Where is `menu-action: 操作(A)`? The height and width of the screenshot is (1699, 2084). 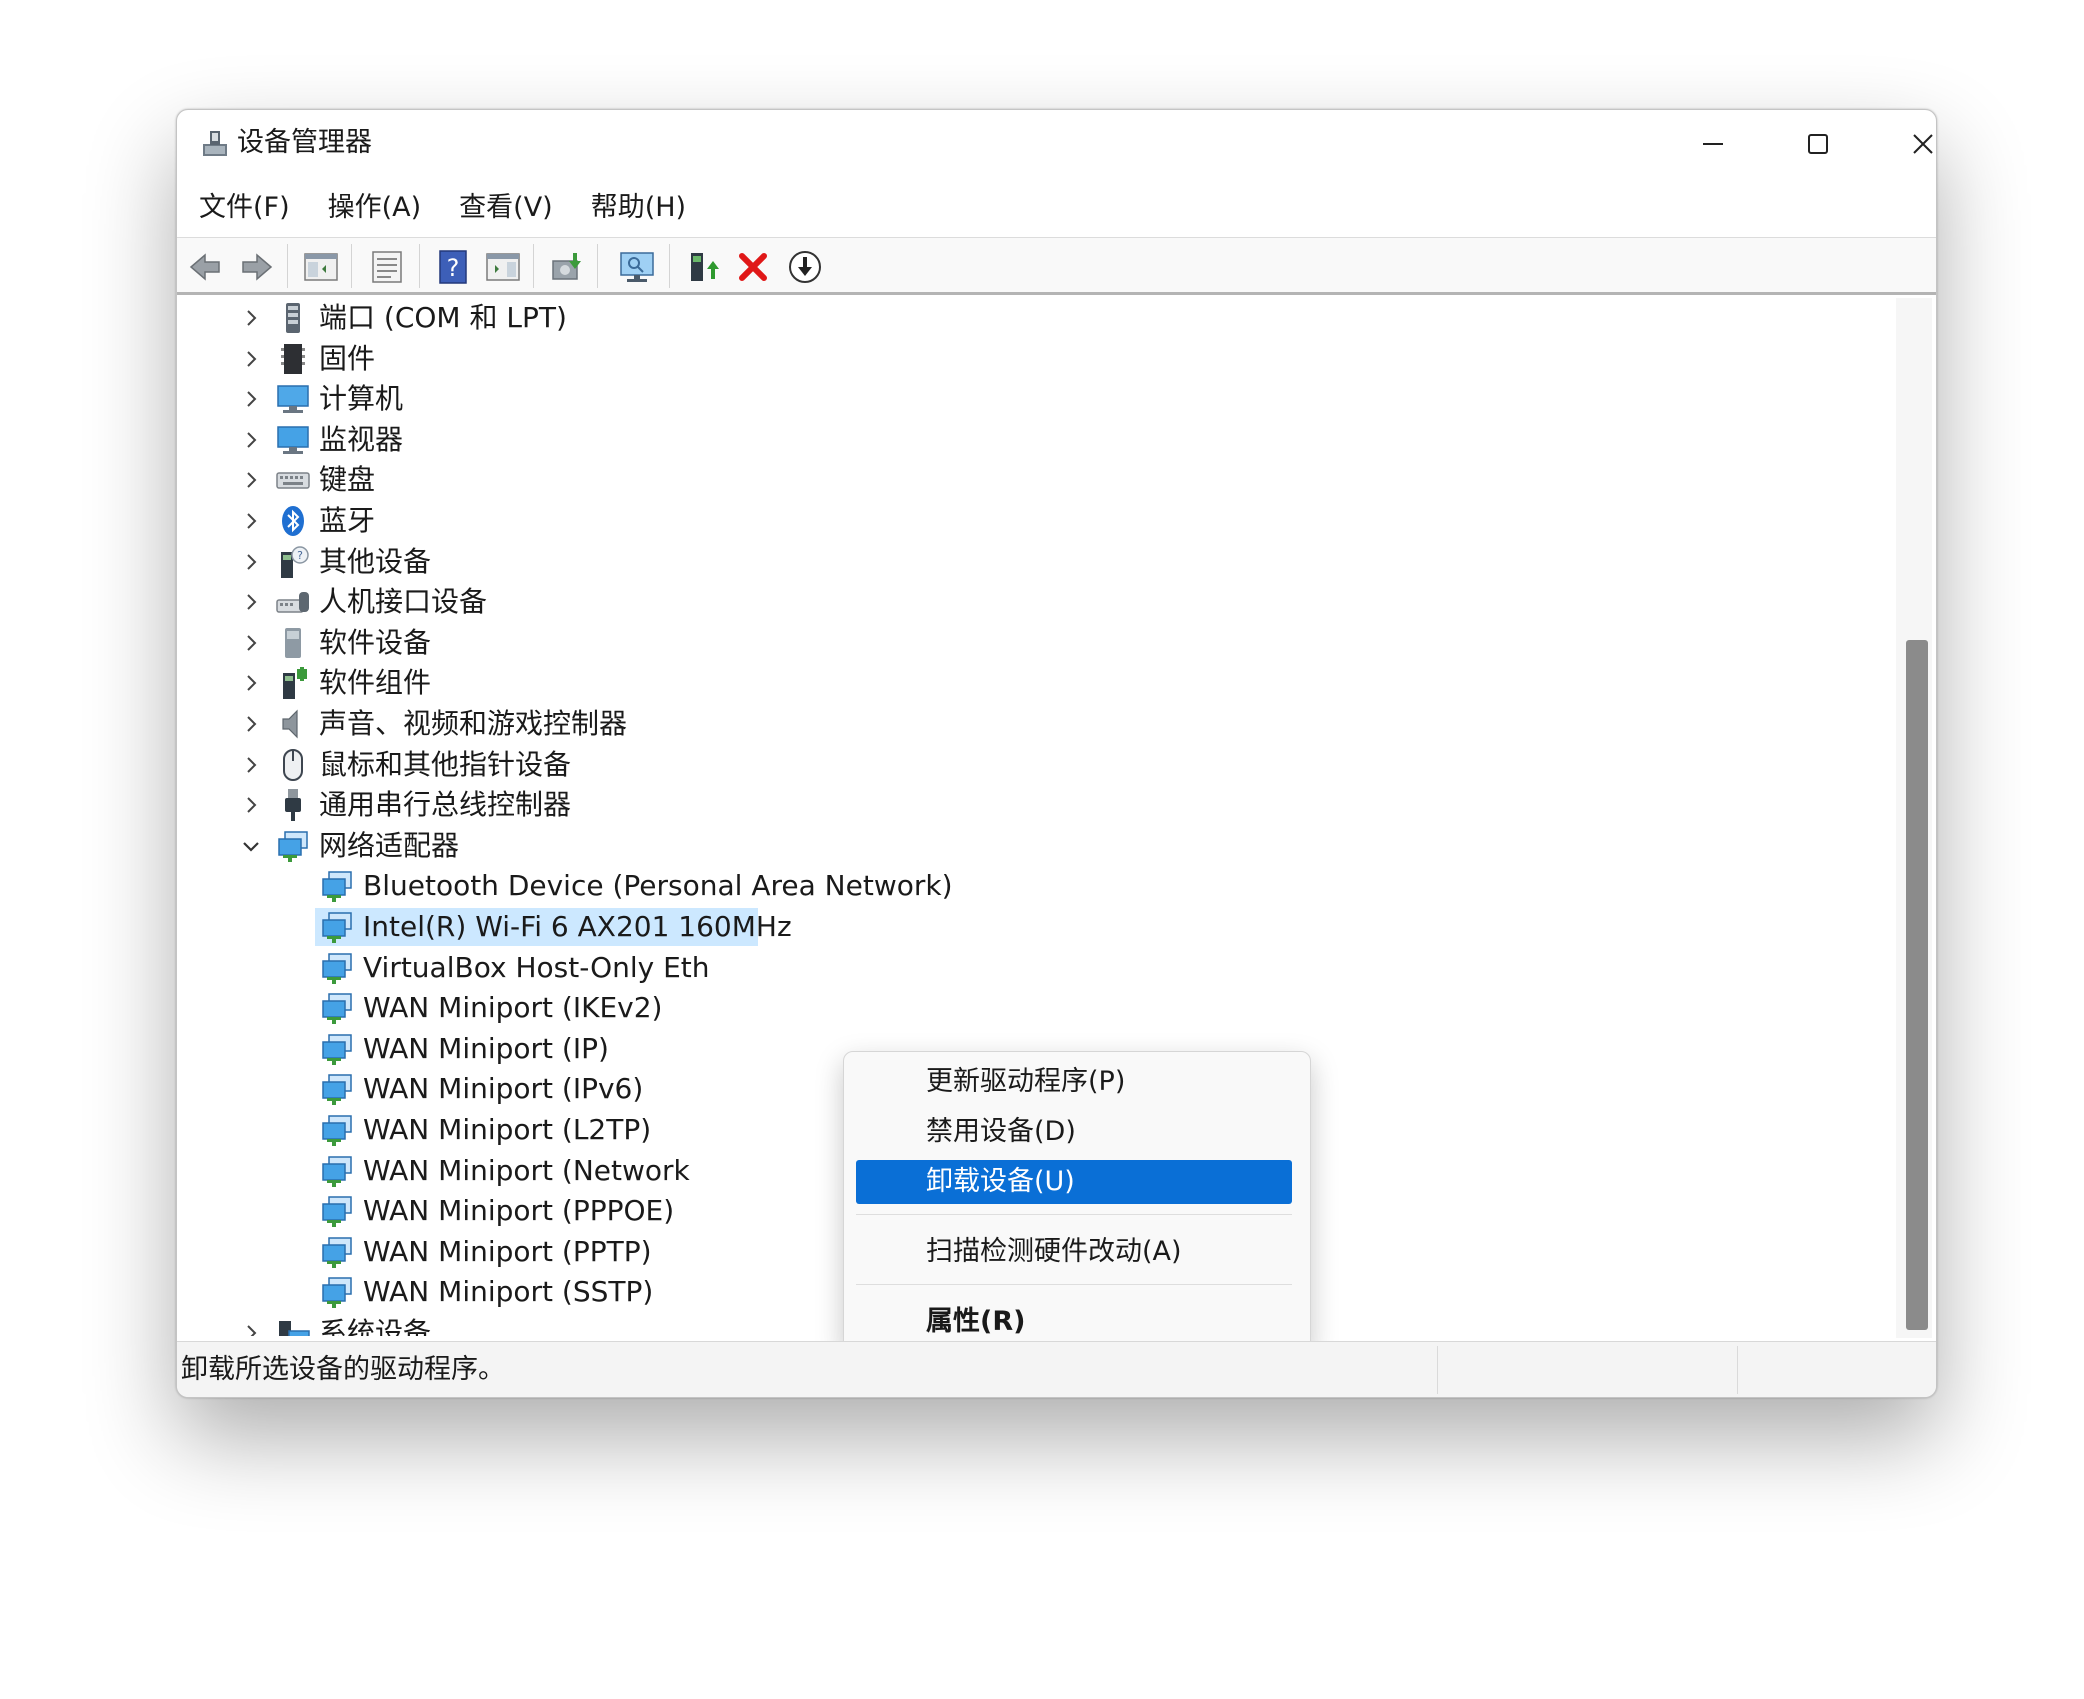 menu-action: 操作(A) is located at coordinates (375, 208).